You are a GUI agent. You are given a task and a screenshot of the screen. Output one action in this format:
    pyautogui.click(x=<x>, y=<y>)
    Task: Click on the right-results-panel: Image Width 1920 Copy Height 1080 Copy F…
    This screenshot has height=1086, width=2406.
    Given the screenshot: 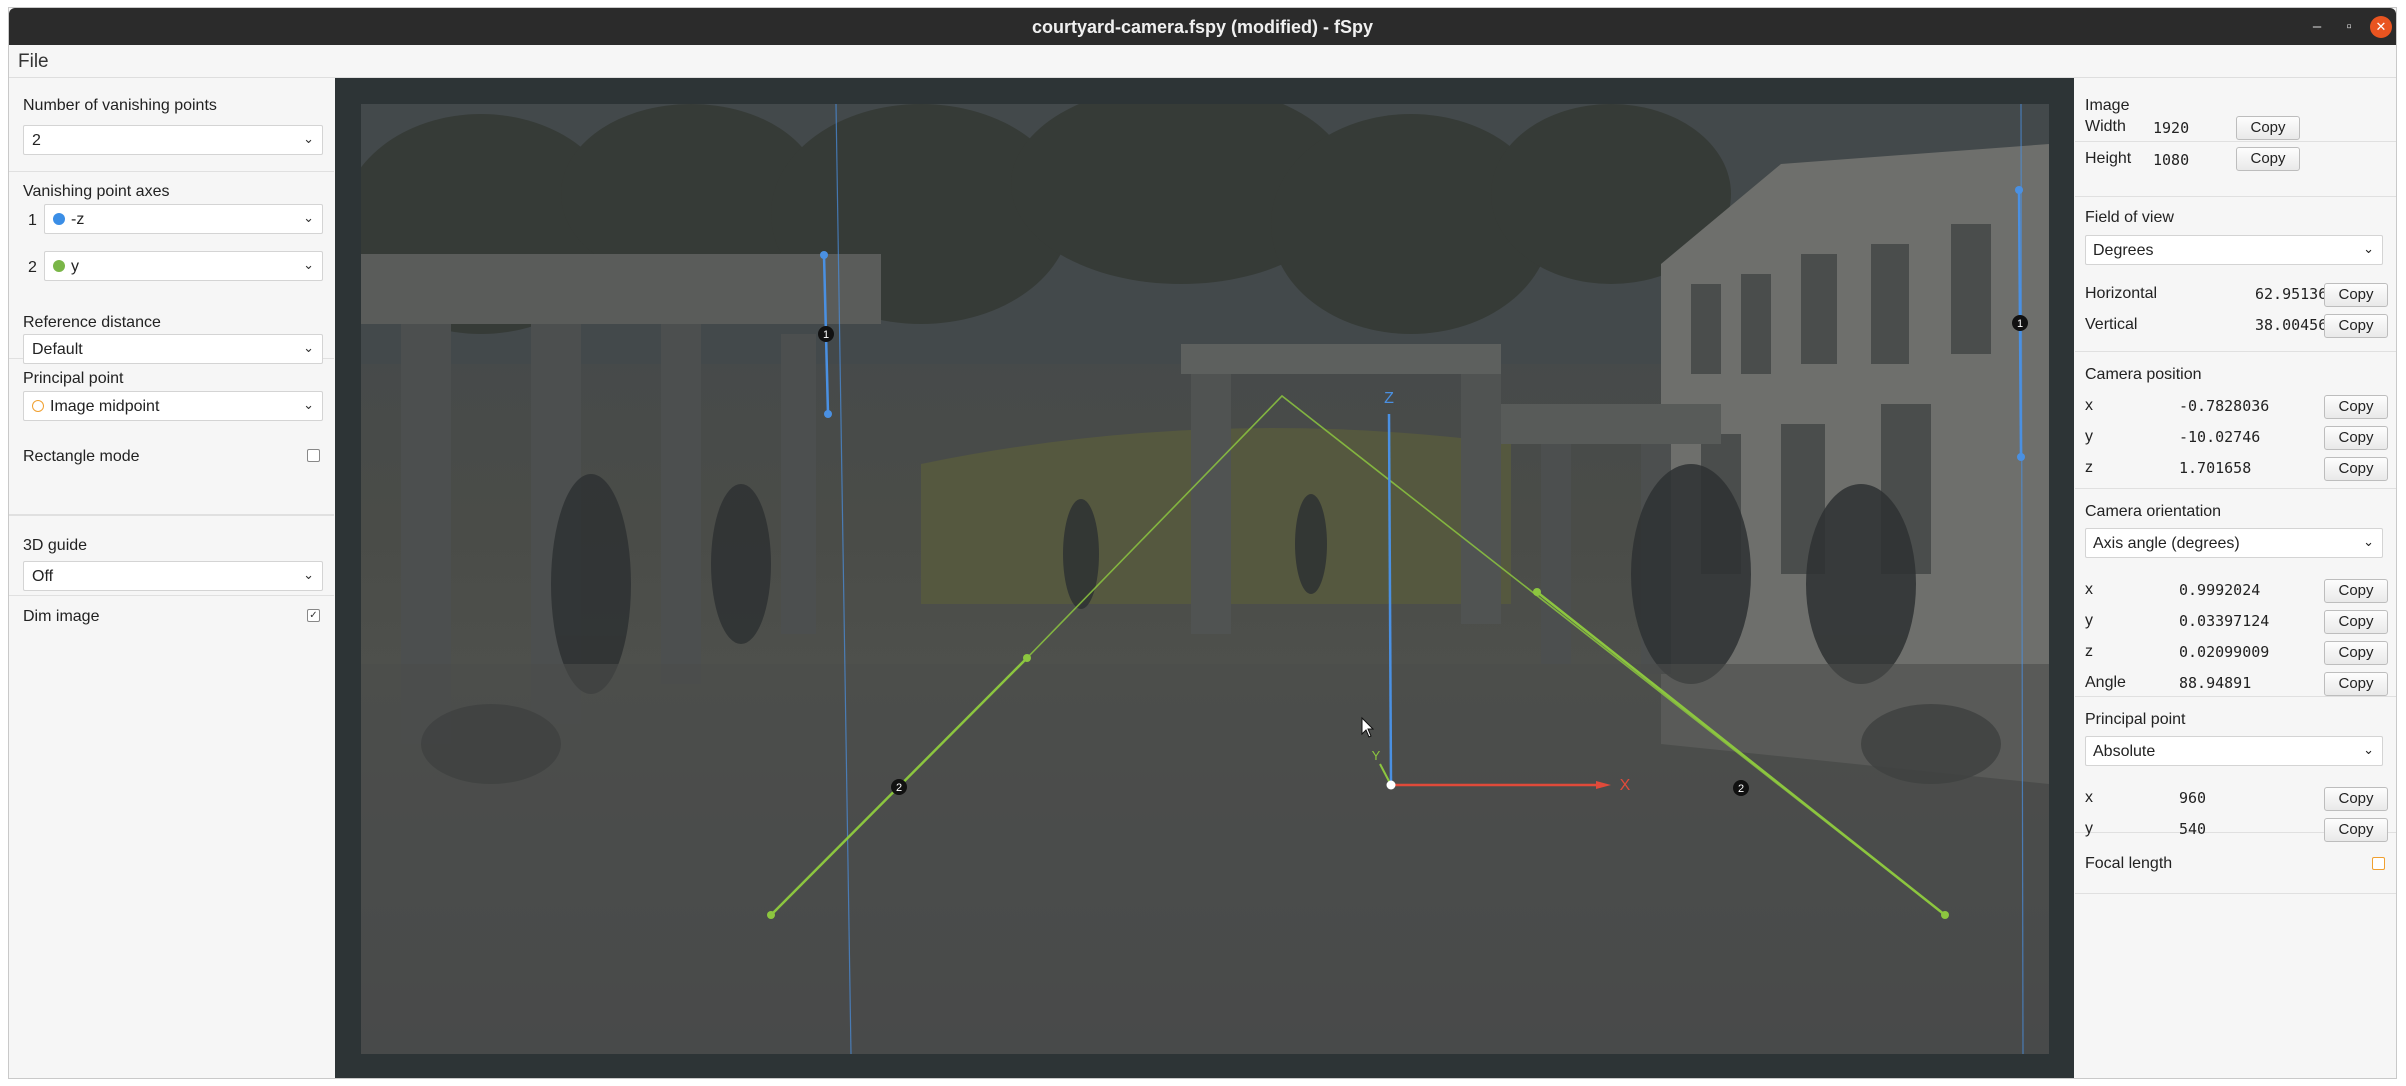 What is the action you would take?
    pyautogui.click(x=2235, y=578)
    